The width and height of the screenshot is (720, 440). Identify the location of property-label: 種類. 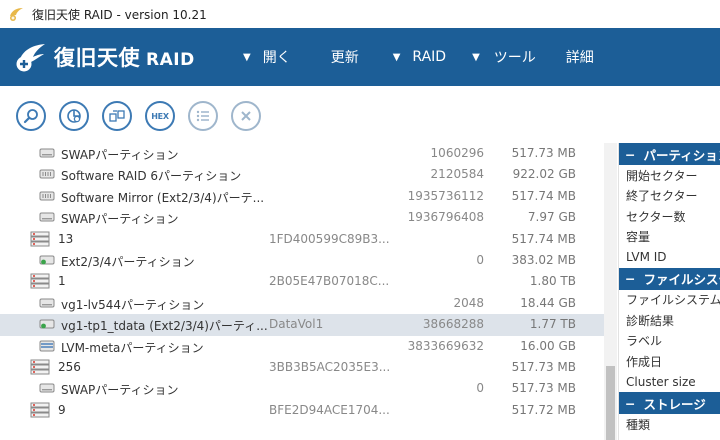
(638, 424).